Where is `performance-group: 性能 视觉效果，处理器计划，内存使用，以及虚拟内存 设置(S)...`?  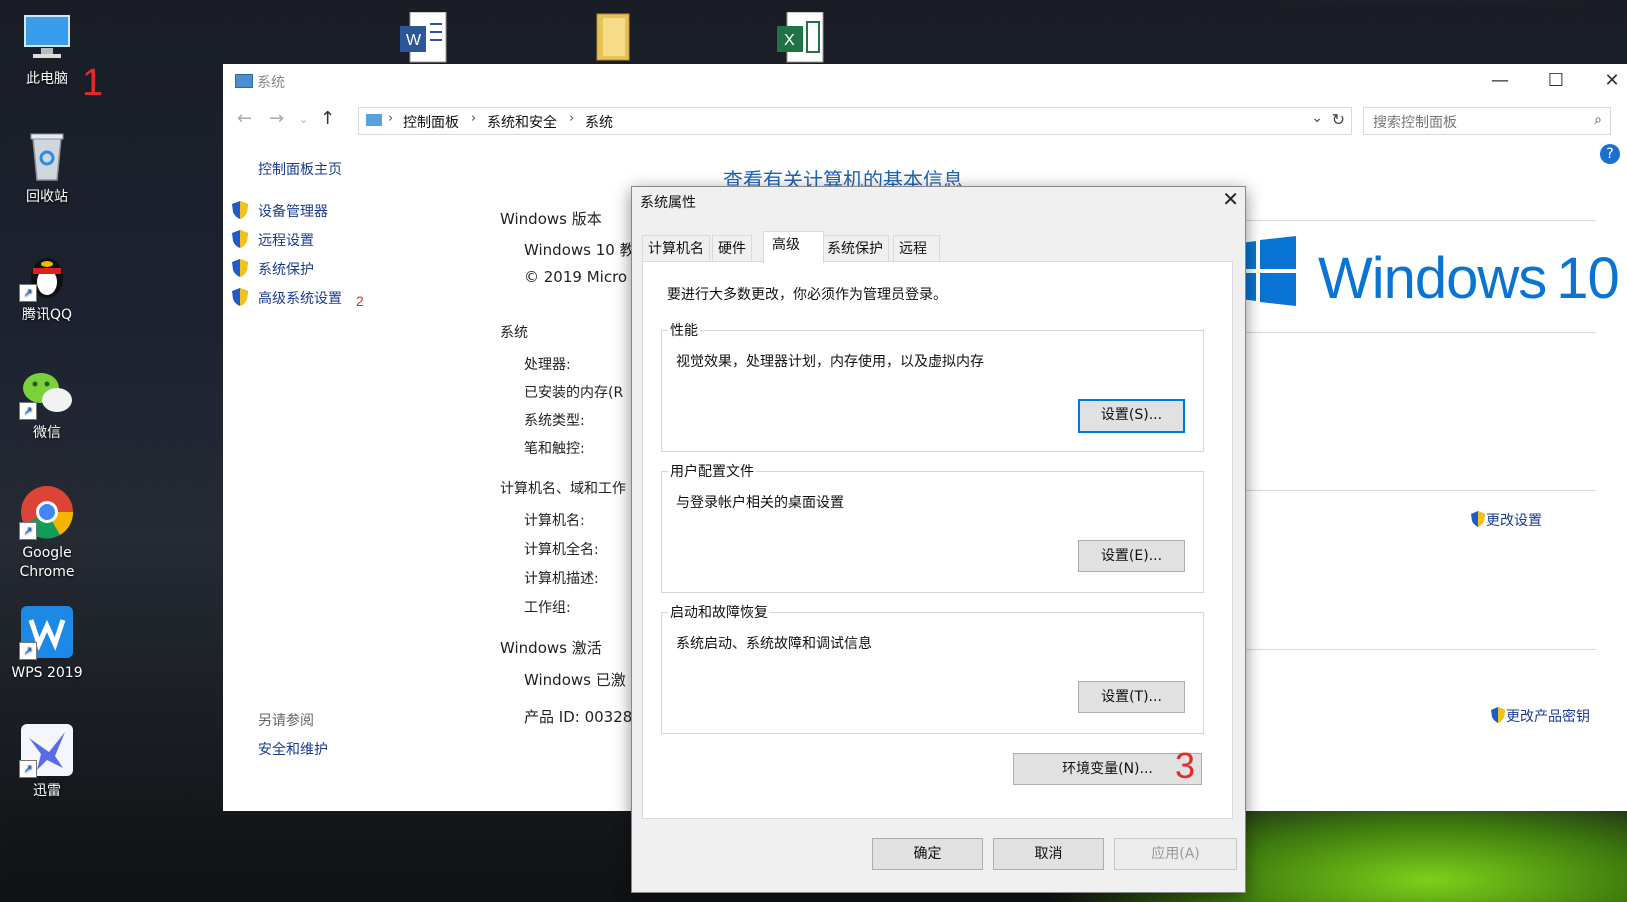 performance-group: 性能 视觉效果，处理器计划，内存使用，以及虚拟内存 设置(S)... is located at coordinates (932, 386).